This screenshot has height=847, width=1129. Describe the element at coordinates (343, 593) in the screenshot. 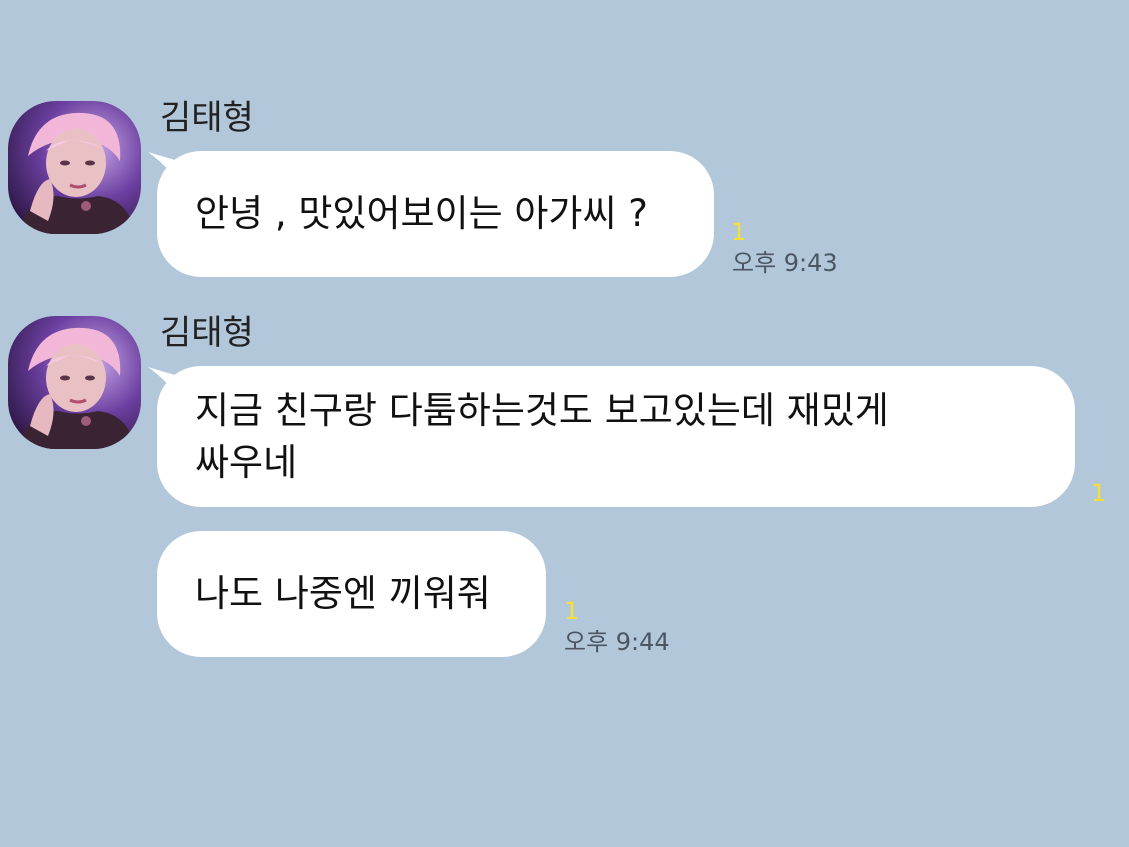

I see `message-text: 나도 나중엔 끼워줘` at that location.